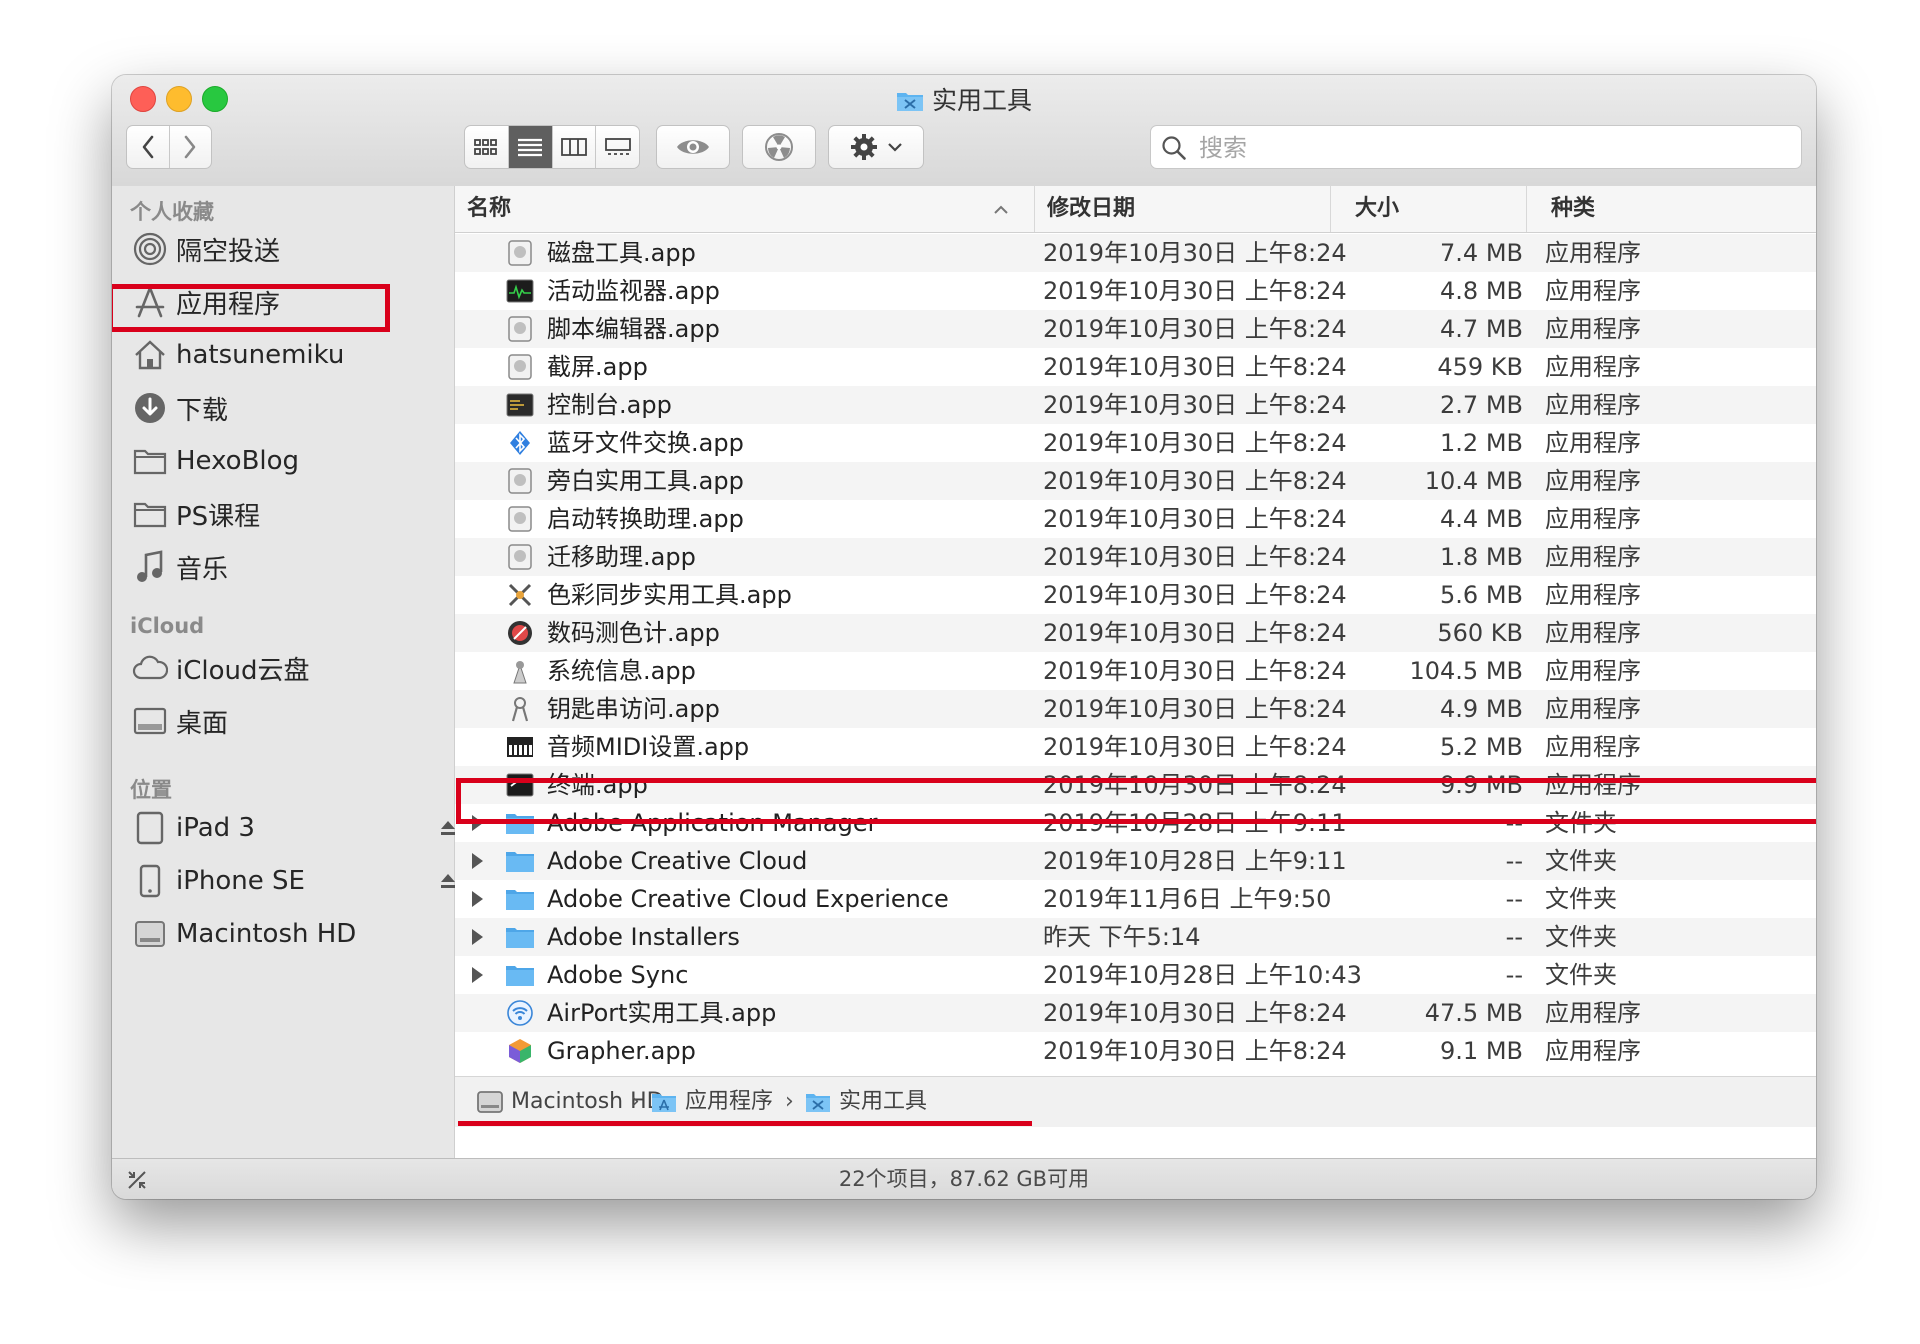 Image resolution: width=1920 pixels, height=1344 pixels. What do you see at coordinates (1671, 209) in the screenshot?
I see `column-header-kind: 种类` at bounding box center [1671, 209].